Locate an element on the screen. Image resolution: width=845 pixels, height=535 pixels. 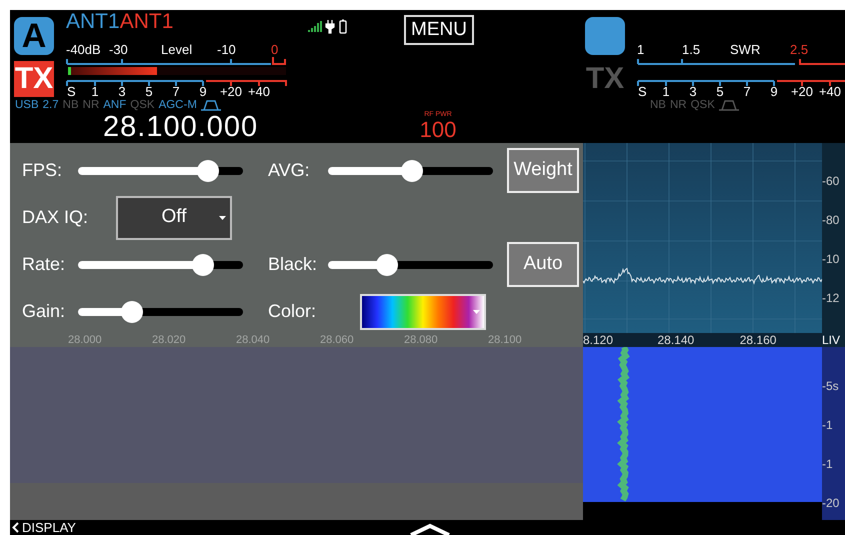
axis-label: -5s is located at coordinates (831, 387).